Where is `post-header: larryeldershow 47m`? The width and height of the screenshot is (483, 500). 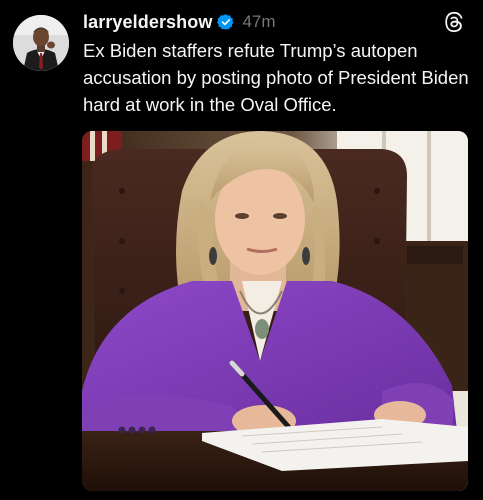
post-header: larryeldershow 47m is located at coordinates (179, 22).